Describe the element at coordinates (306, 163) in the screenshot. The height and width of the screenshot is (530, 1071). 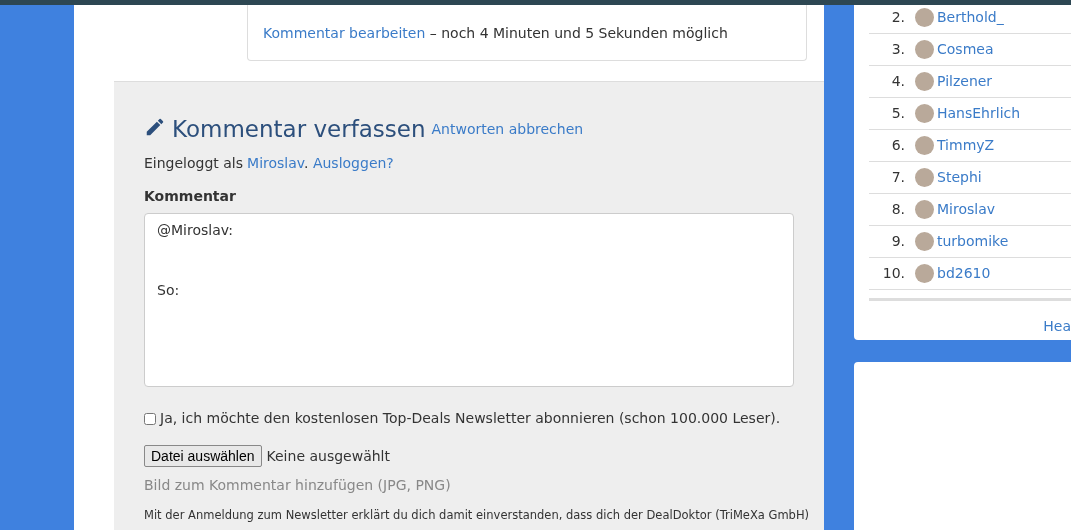
I see `punctuation-text: .` at that location.